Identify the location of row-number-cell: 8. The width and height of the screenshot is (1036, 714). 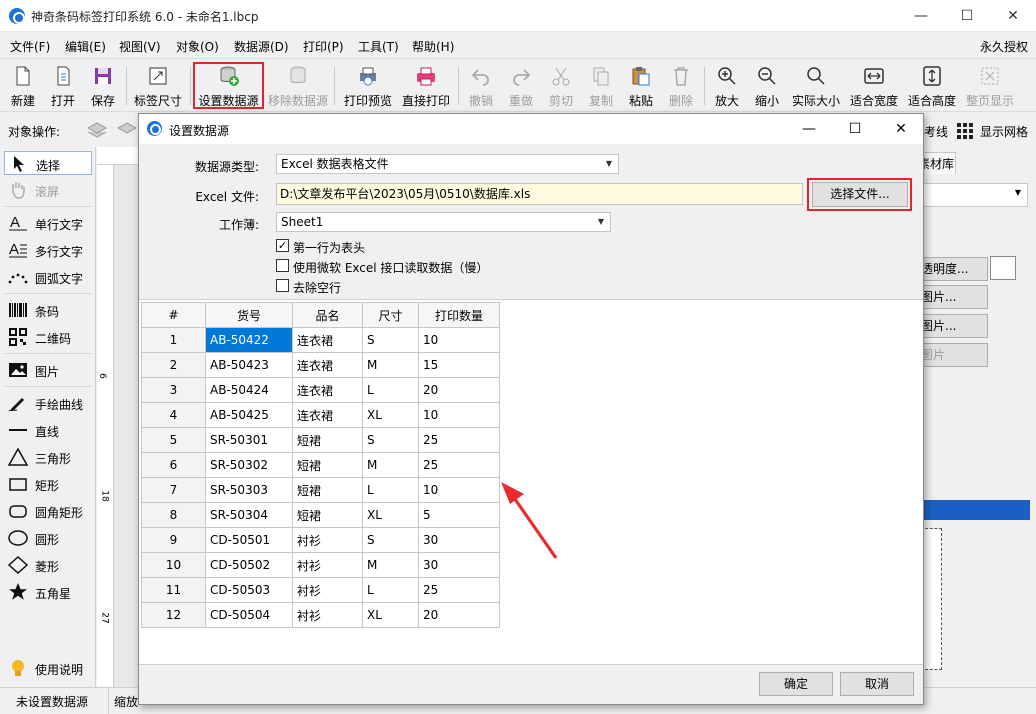
(173, 515).